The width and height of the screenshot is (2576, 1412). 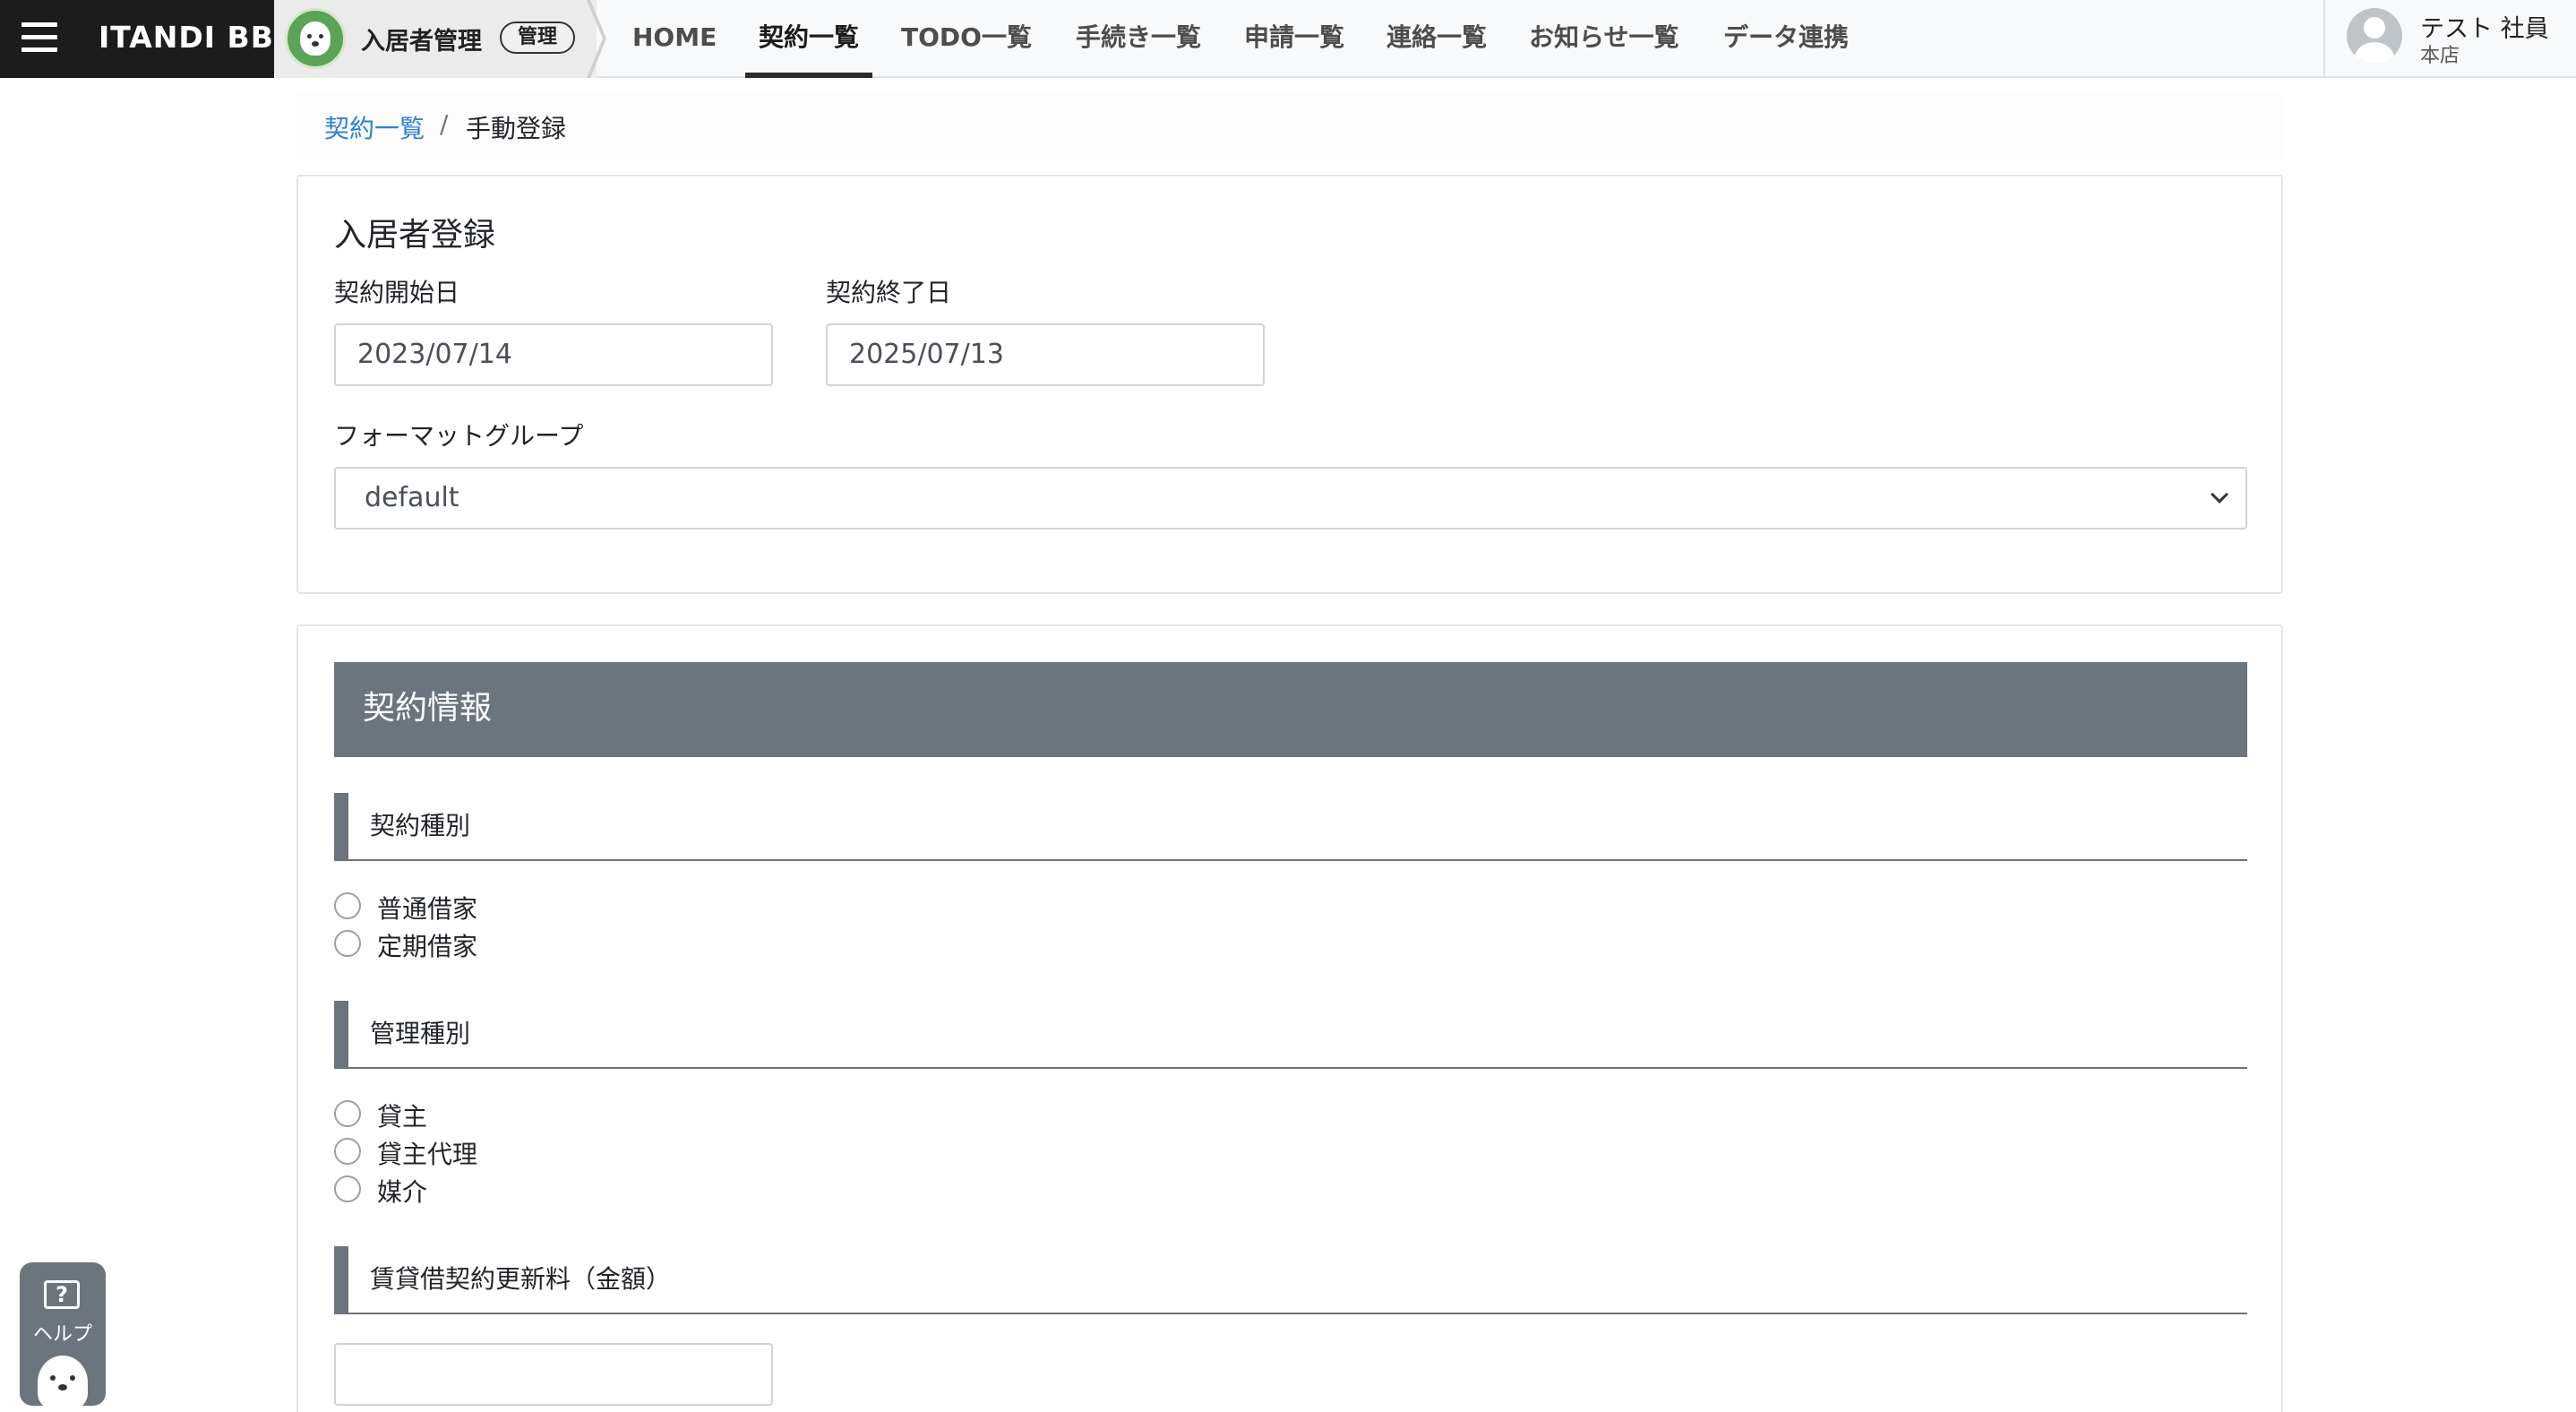 What do you see at coordinates (2374, 36) in the screenshot?
I see `user-avatar-icon` at bounding box center [2374, 36].